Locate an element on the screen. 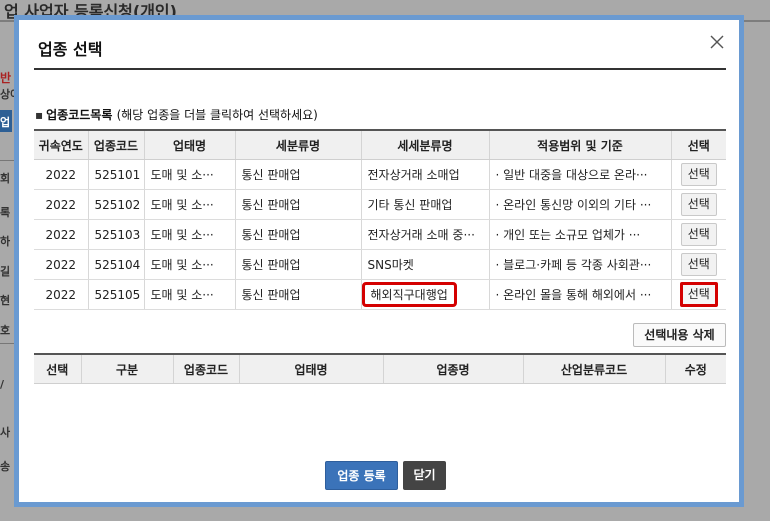 The image size is (770, 521). column-header: 수정 is located at coordinates (695, 369).